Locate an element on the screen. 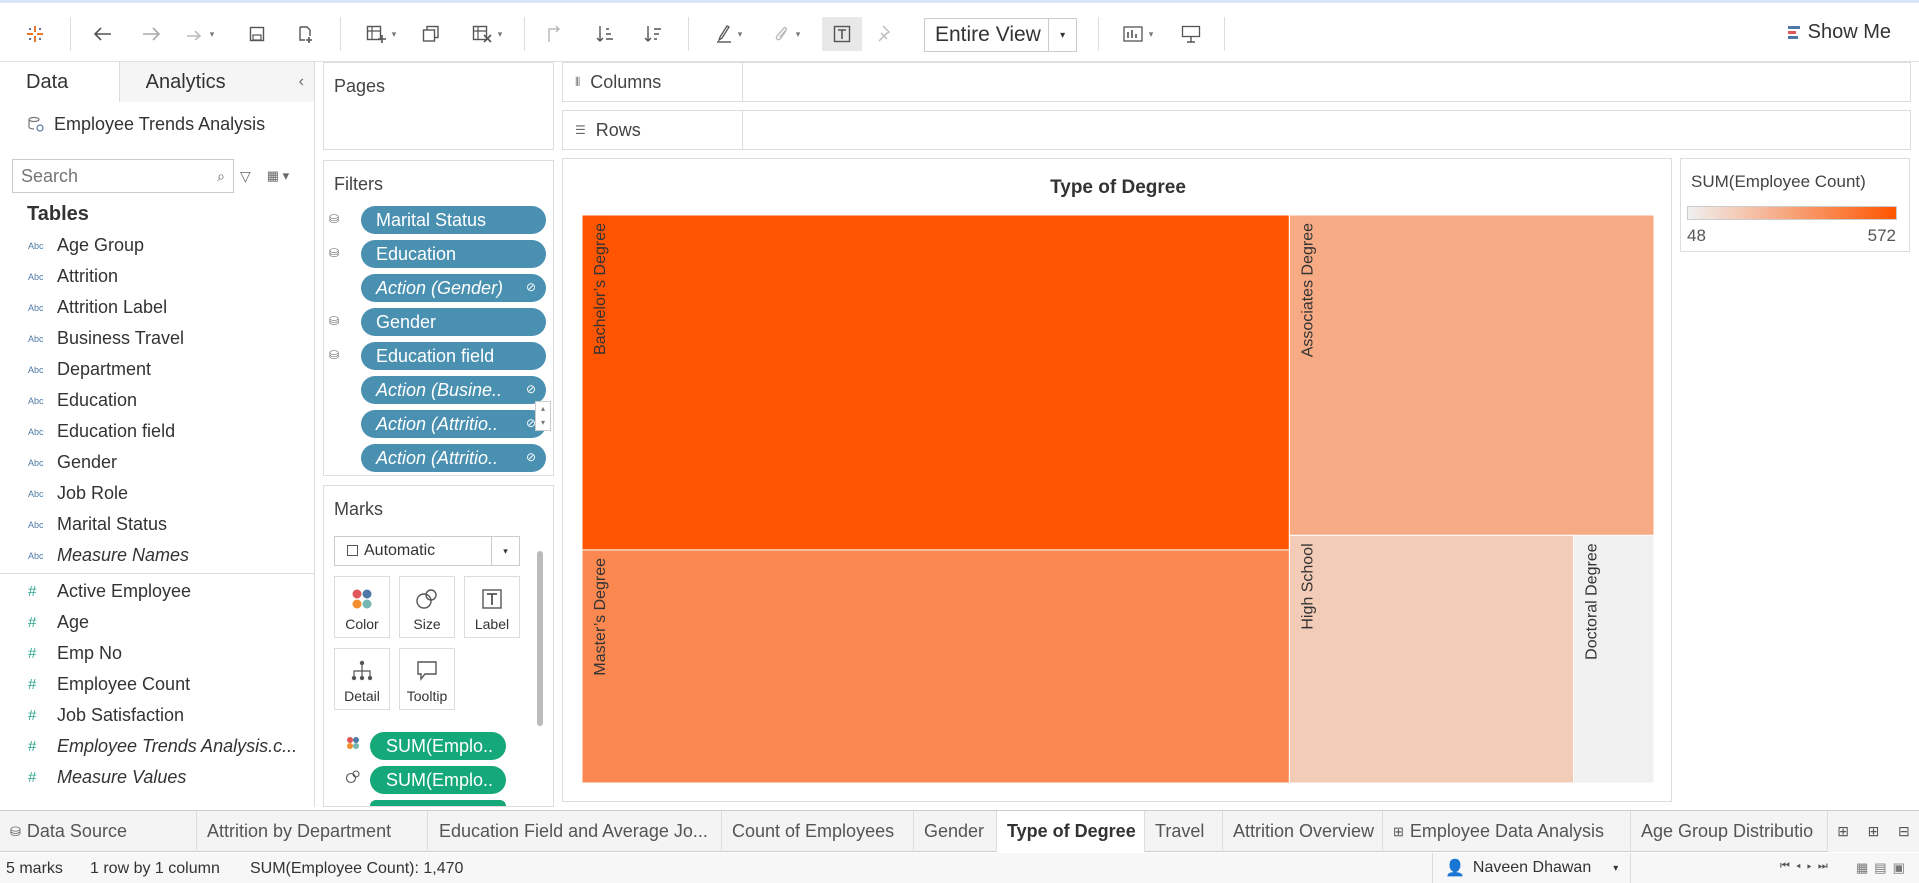 The image size is (1919, 883). new-data-source-icon: ⊞ is located at coordinates (1843, 831).